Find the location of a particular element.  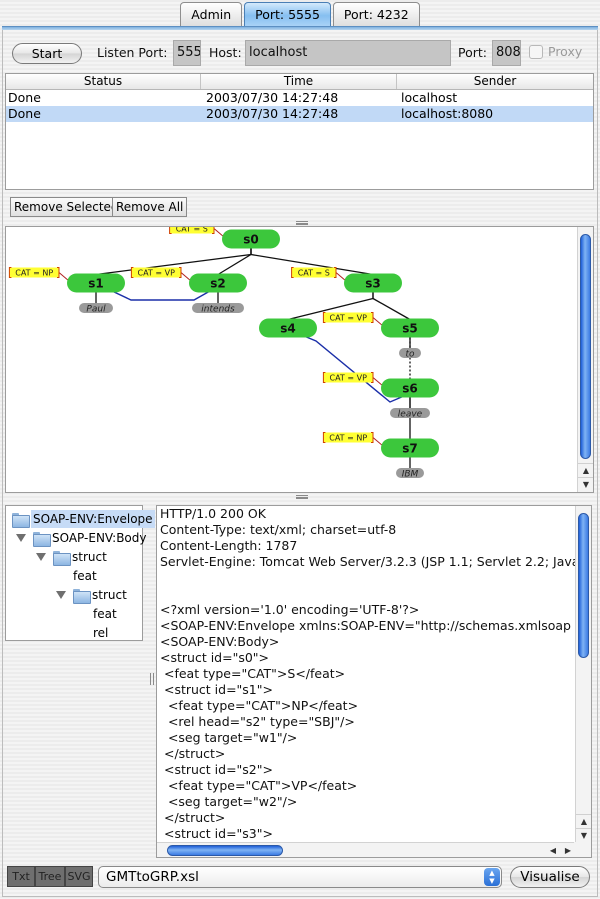

tree-item-envelope: SOAP-ENV:Envelope is located at coordinates (83, 519).